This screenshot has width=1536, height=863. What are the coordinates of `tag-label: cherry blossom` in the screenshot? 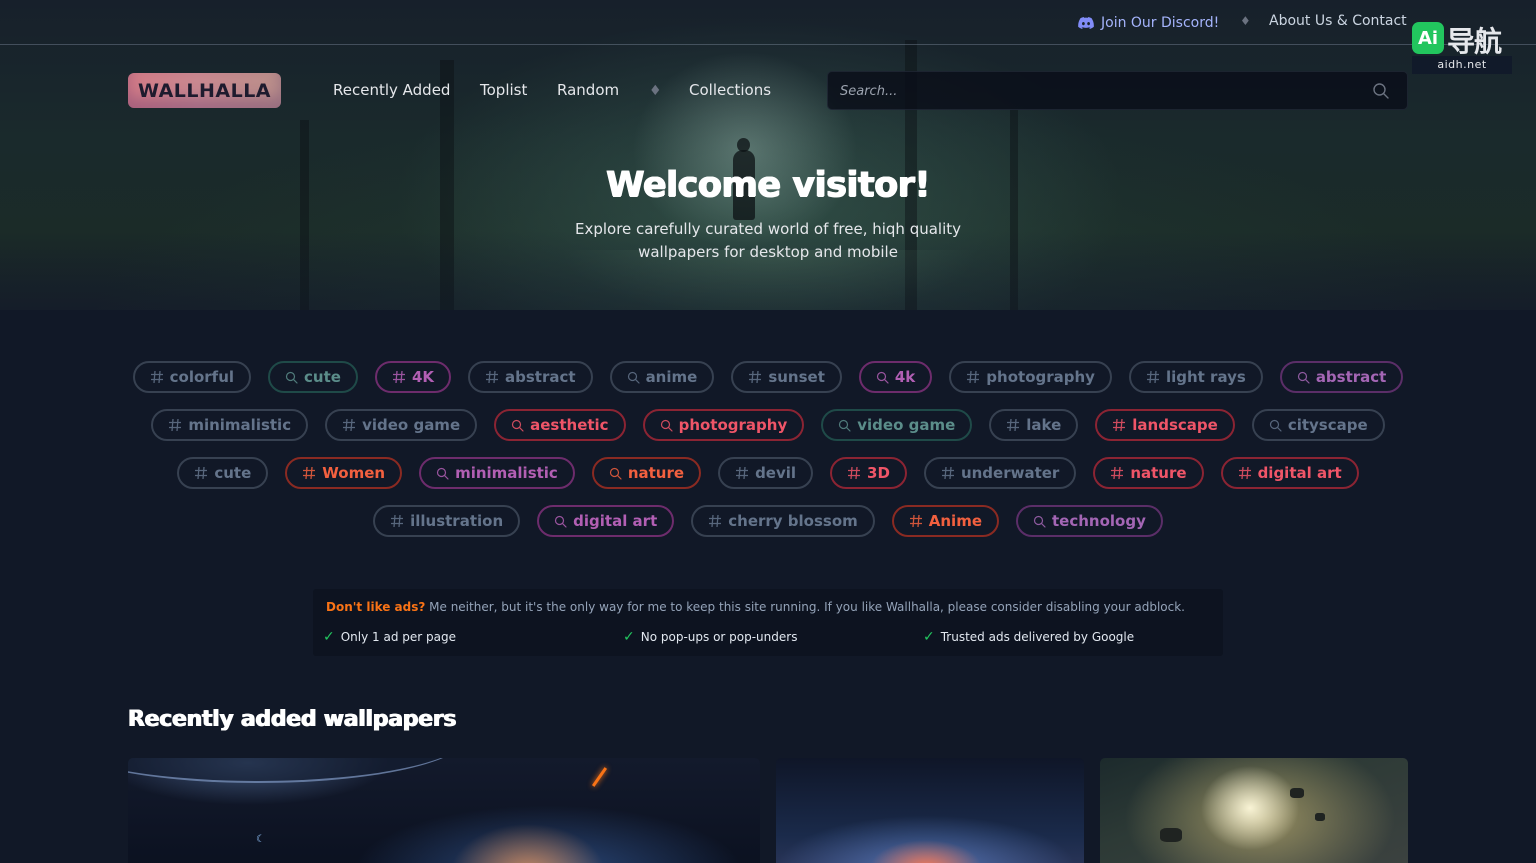 It's located at (793, 521).